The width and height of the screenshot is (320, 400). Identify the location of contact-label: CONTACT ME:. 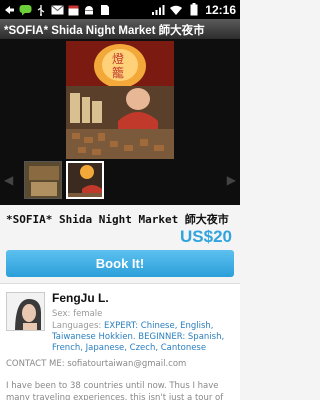
(37, 364).